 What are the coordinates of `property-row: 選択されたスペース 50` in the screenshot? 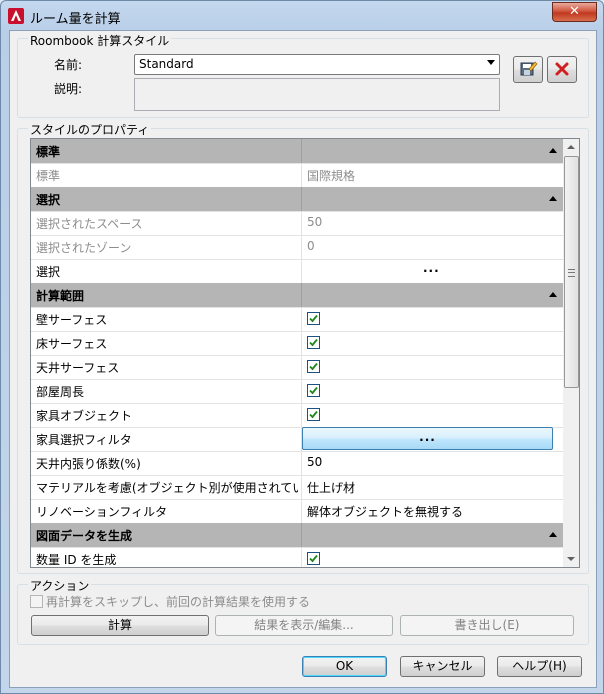 It's located at (297, 223).